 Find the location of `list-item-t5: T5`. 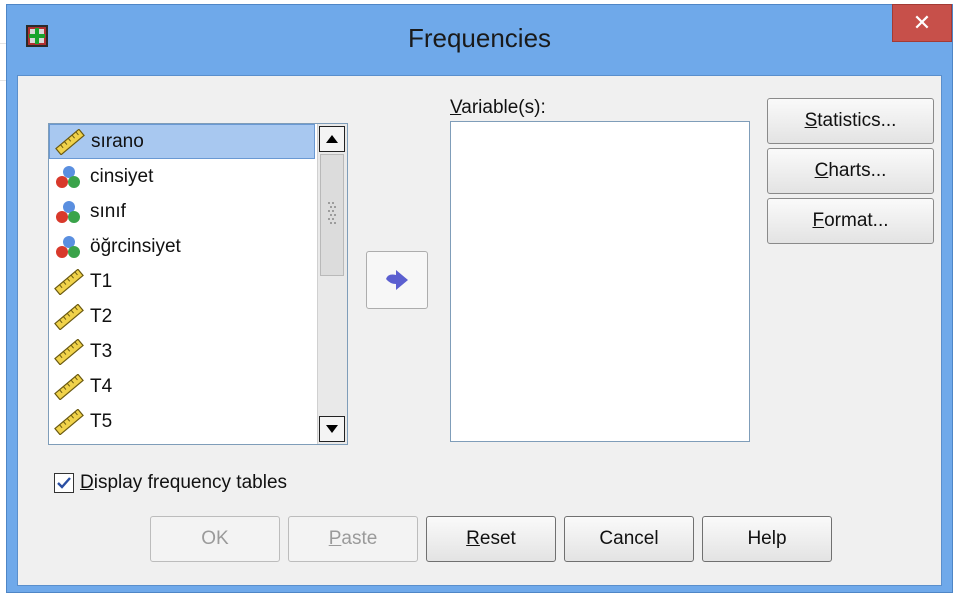

list-item-t5: T5 is located at coordinates (182, 421).